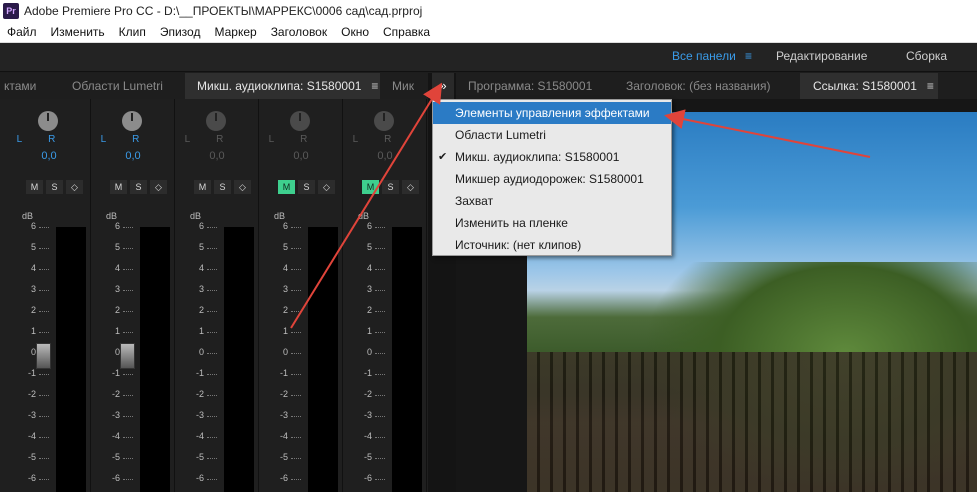 The width and height of the screenshot is (977, 492). What do you see at coordinates (552, 113) in the screenshot?
I see `dropdown-item-effect-controls: Элементы управления эффектами` at bounding box center [552, 113].